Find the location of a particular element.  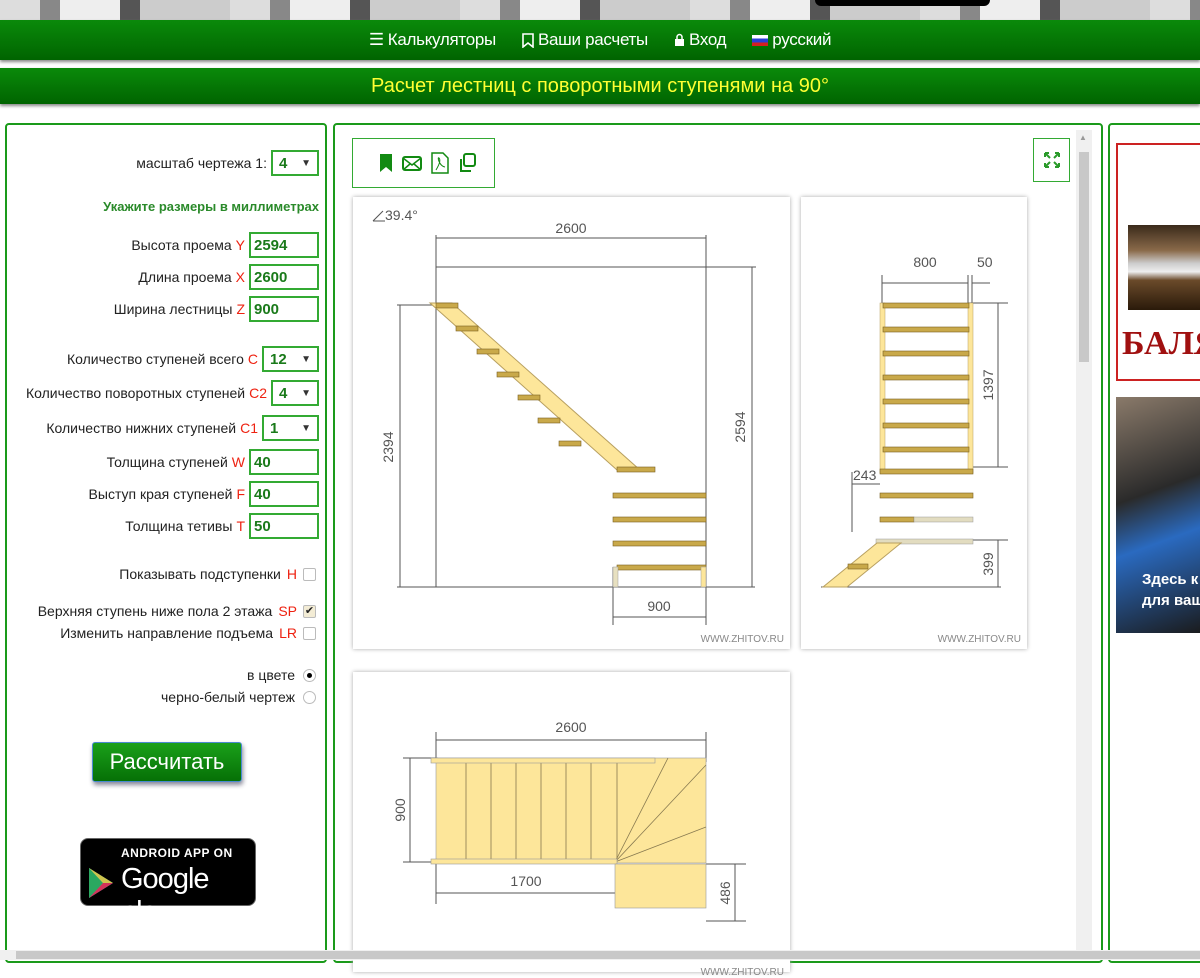

gplay-line2: Google play is located at coordinates (165, 895).